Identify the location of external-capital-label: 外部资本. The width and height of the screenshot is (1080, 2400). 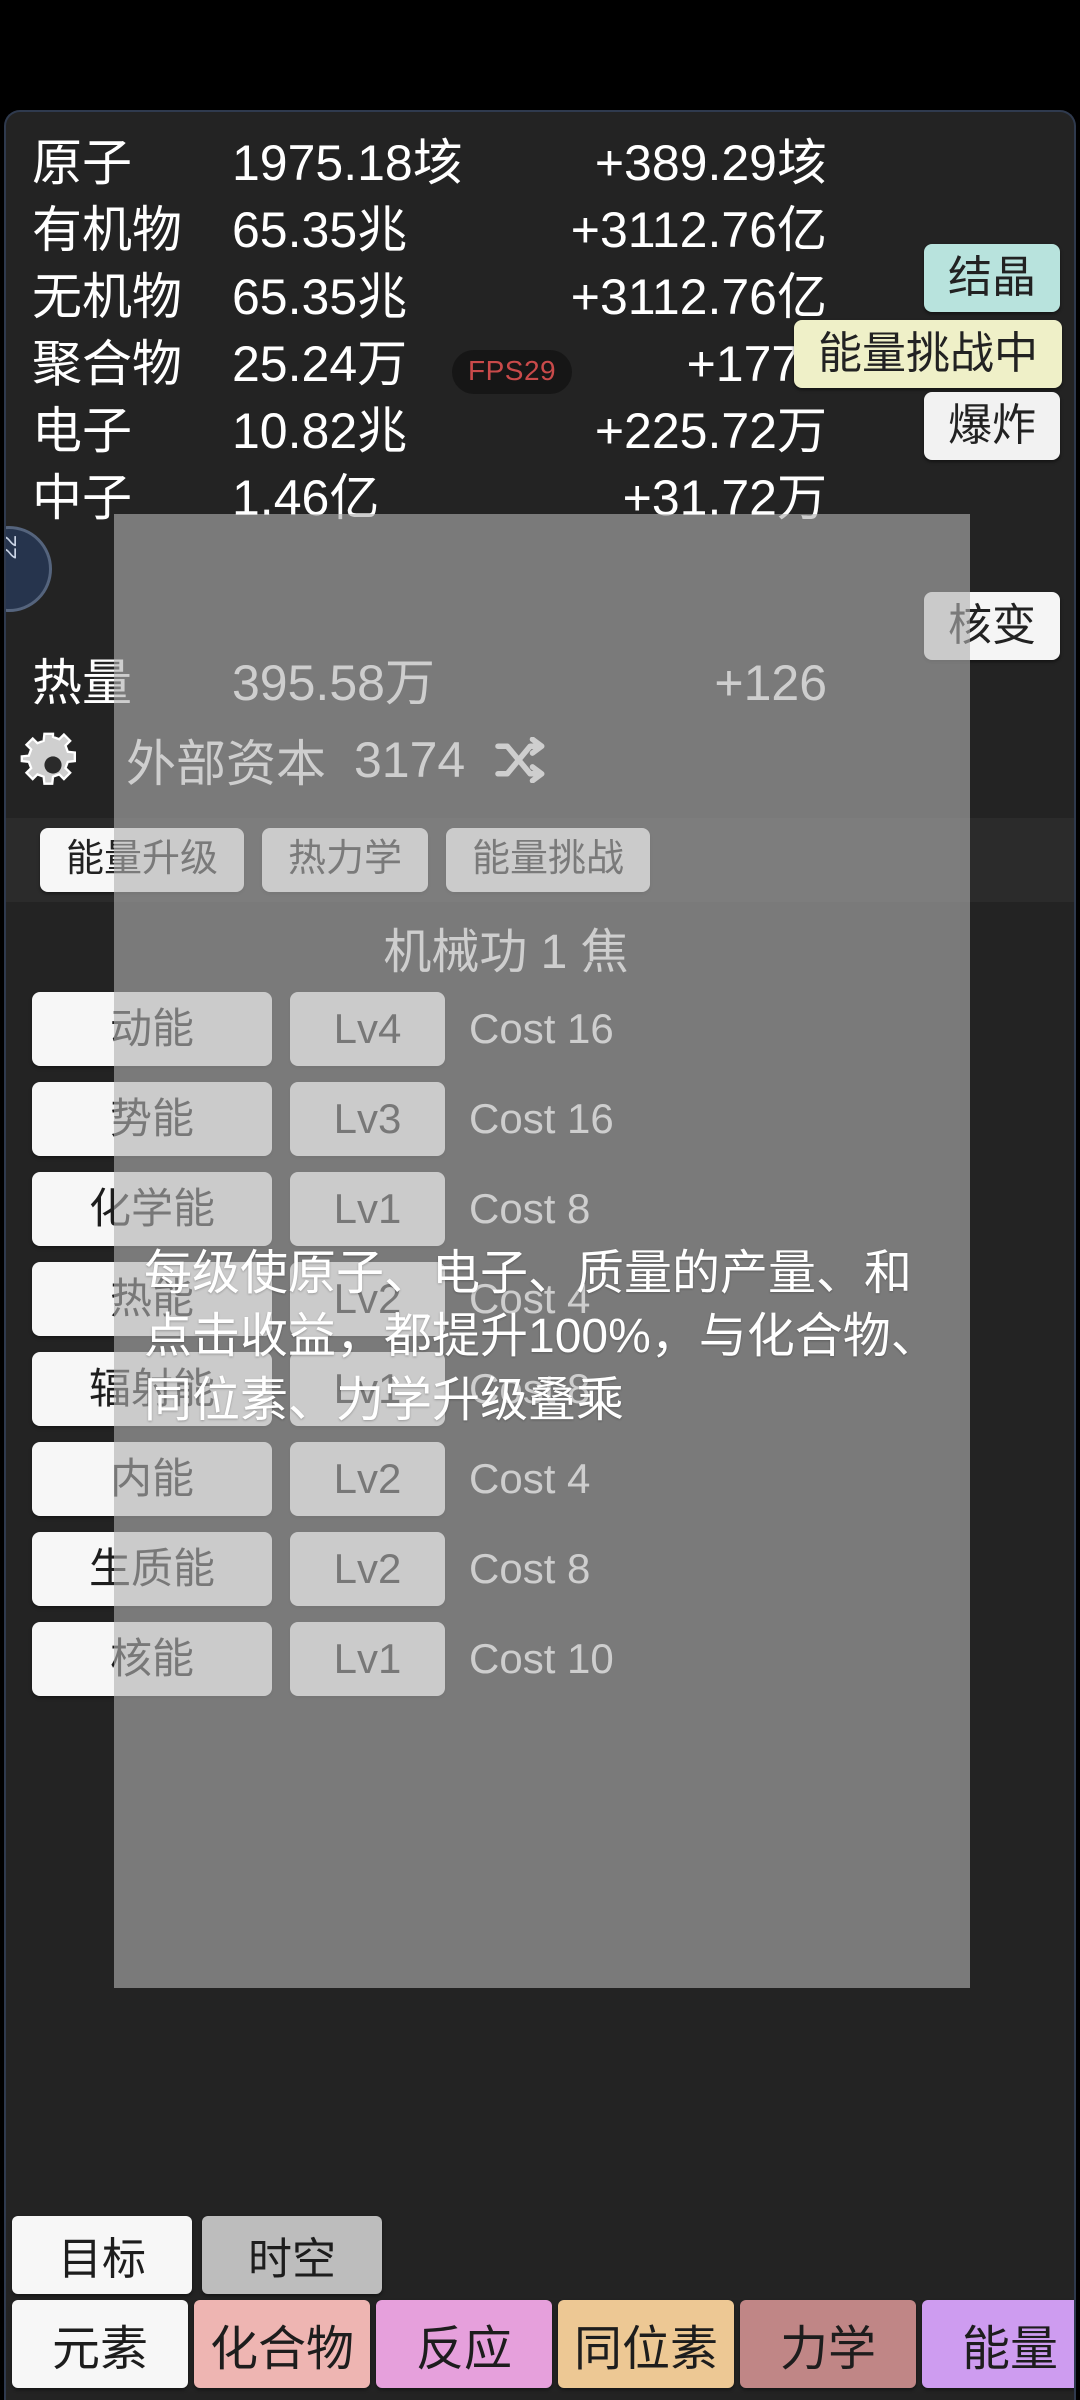
(226, 764).